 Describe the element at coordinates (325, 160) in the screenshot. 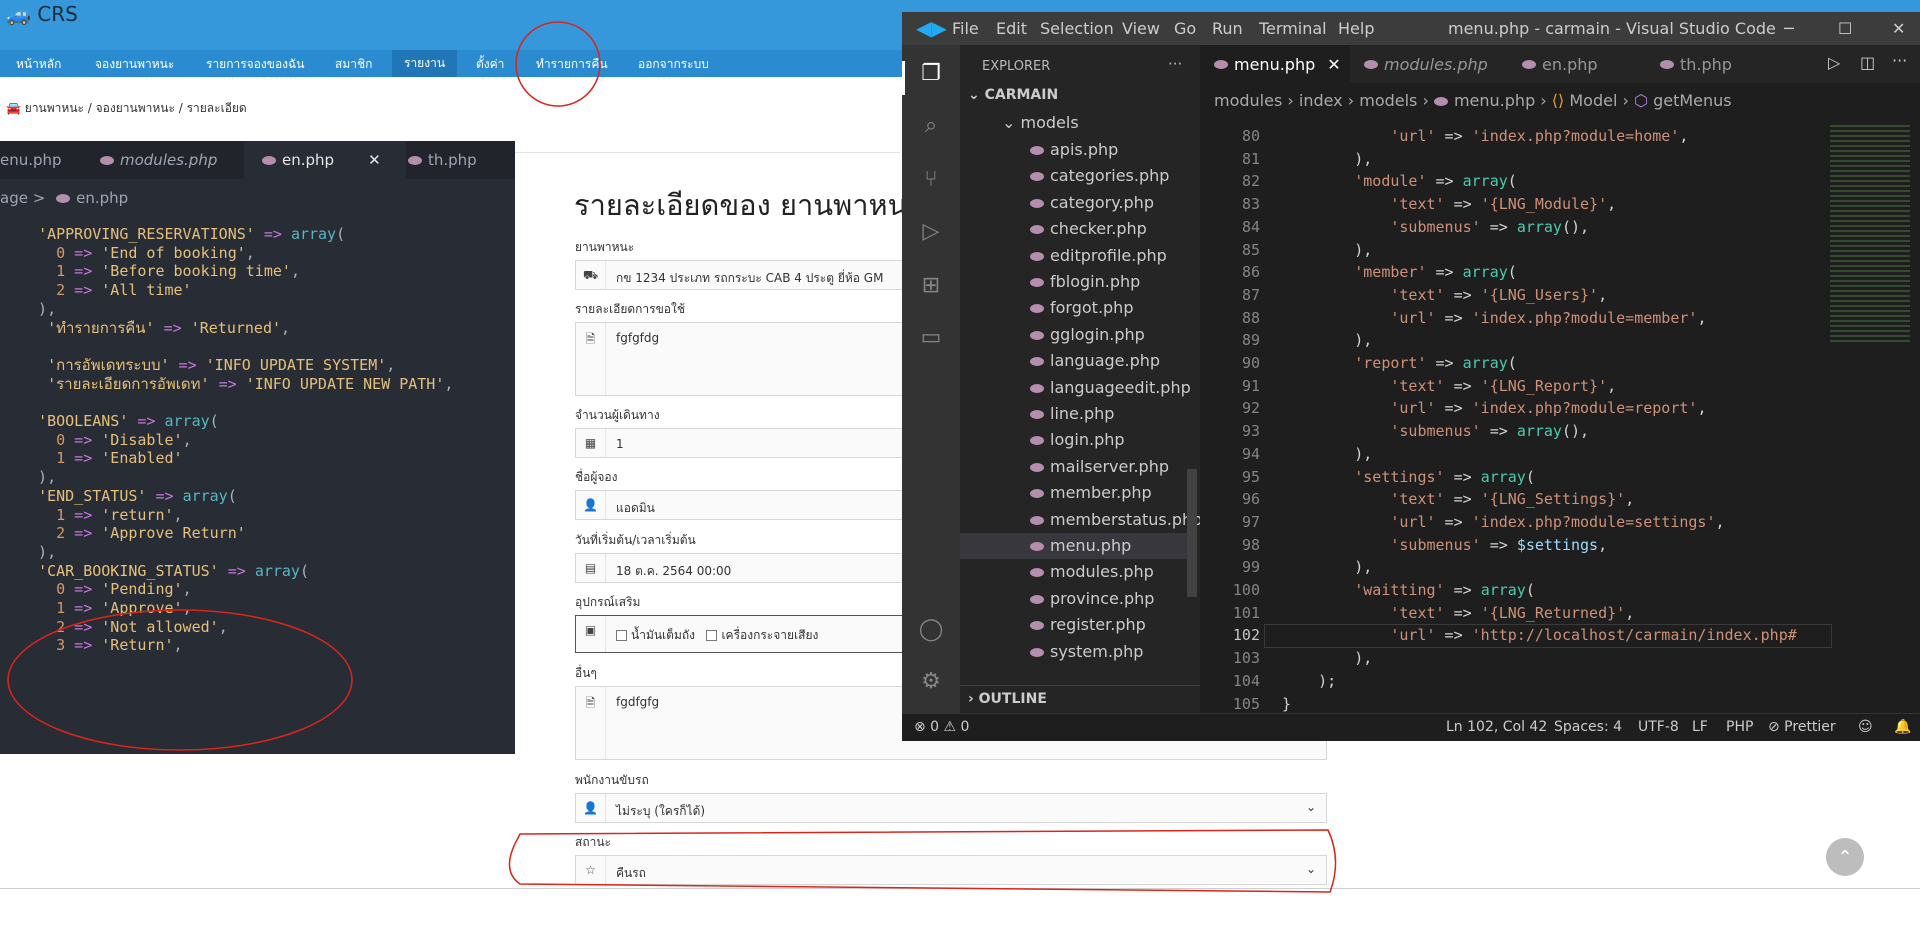

I see `left-tab-en: en.php ✕` at that location.